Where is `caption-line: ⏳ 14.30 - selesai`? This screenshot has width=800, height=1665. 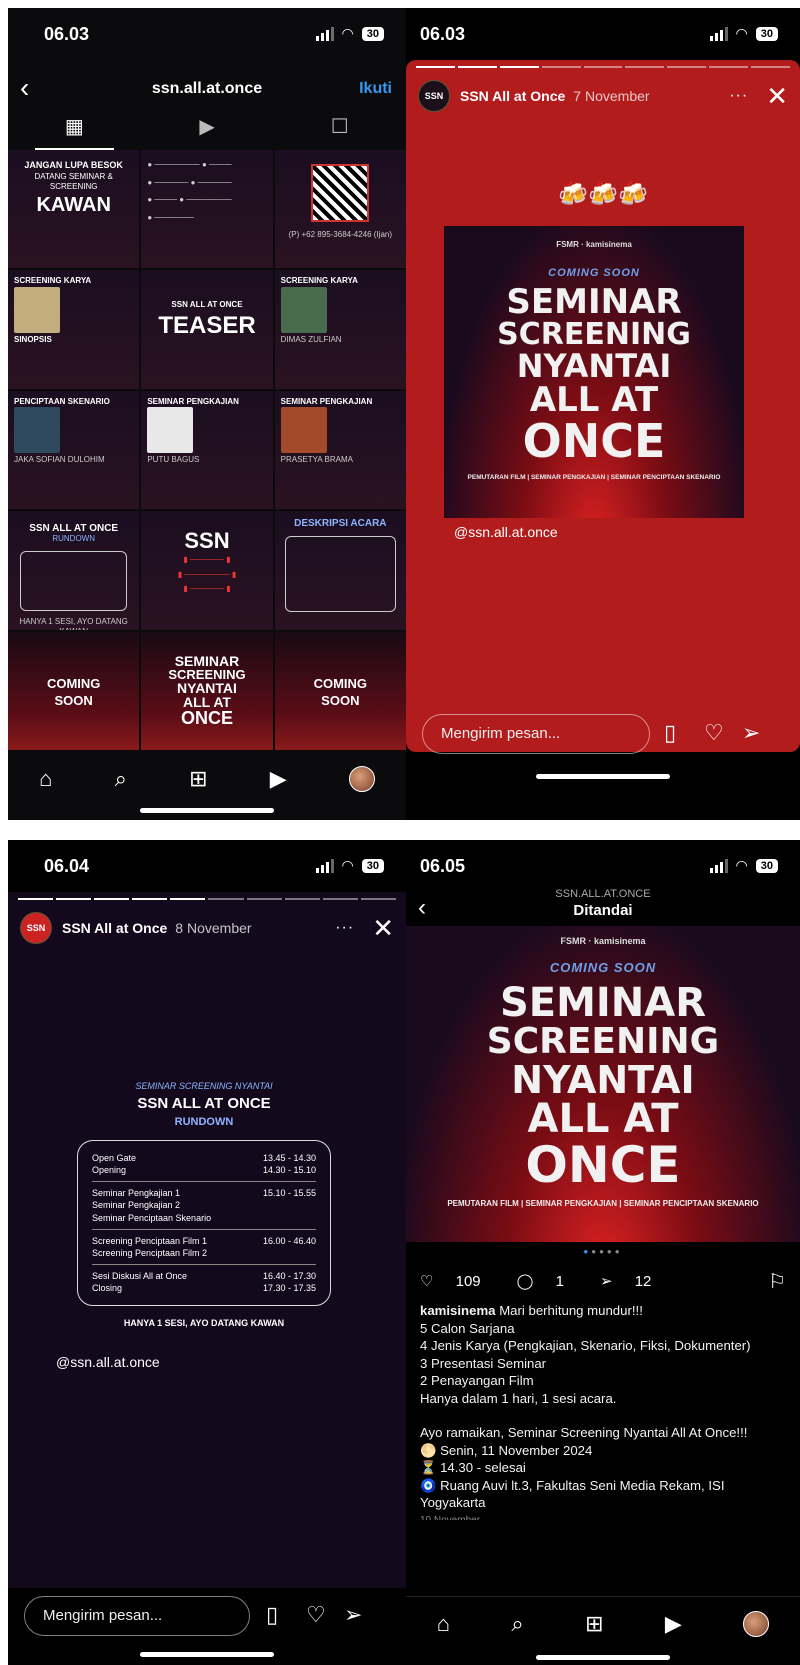
caption-line: ⏳ 14.30 - selesai is located at coordinates (473, 1467).